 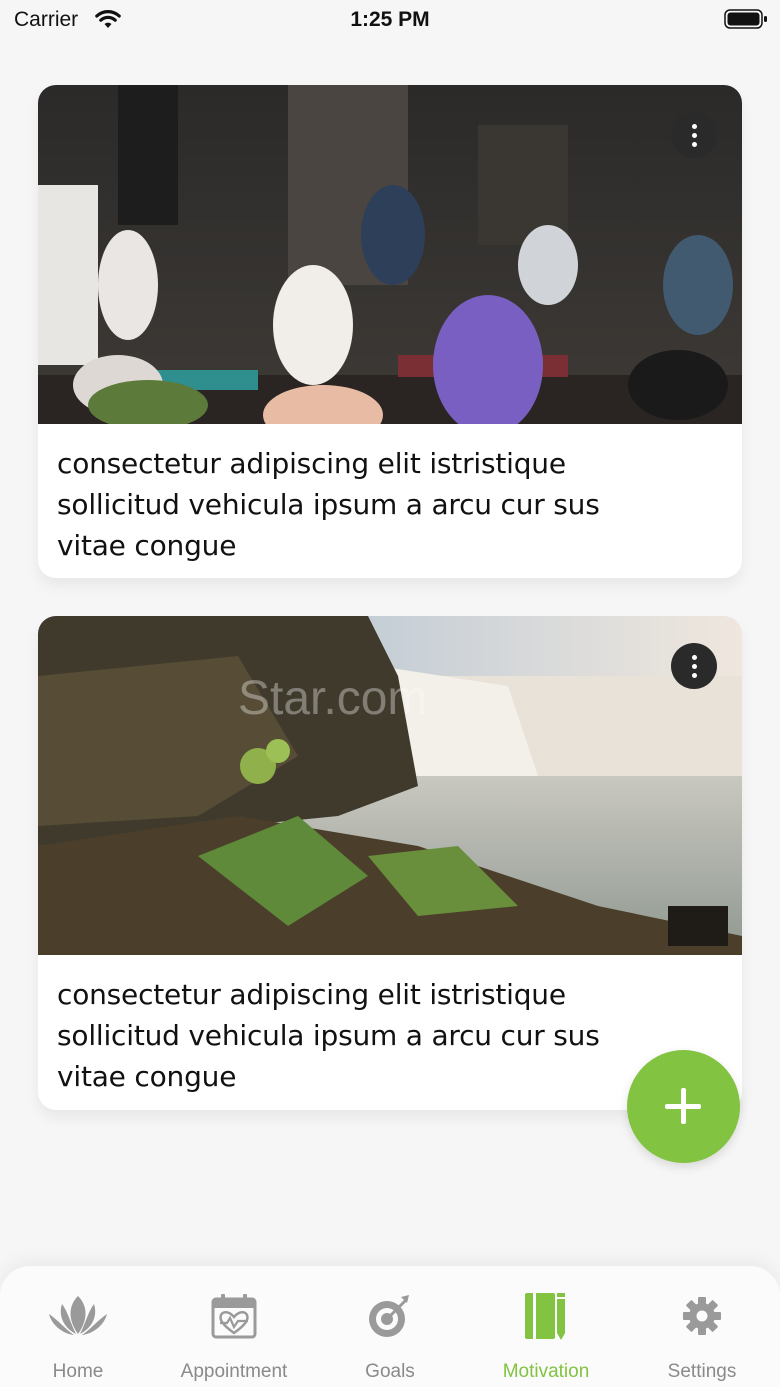 What do you see at coordinates (78, 1316) in the screenshot?
I see `lotus-icon` at bounding box center [78, 1316].